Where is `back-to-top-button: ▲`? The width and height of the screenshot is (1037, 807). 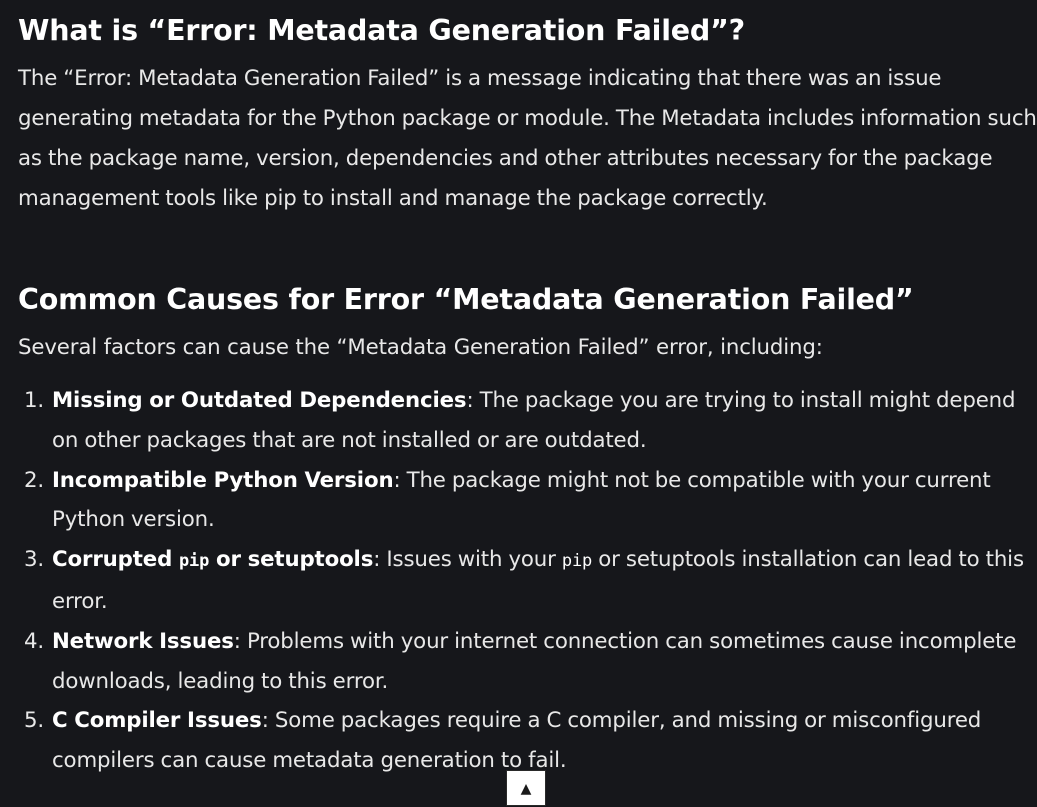
back-to-top-button: ▲ is located at coordinates (526, 788).